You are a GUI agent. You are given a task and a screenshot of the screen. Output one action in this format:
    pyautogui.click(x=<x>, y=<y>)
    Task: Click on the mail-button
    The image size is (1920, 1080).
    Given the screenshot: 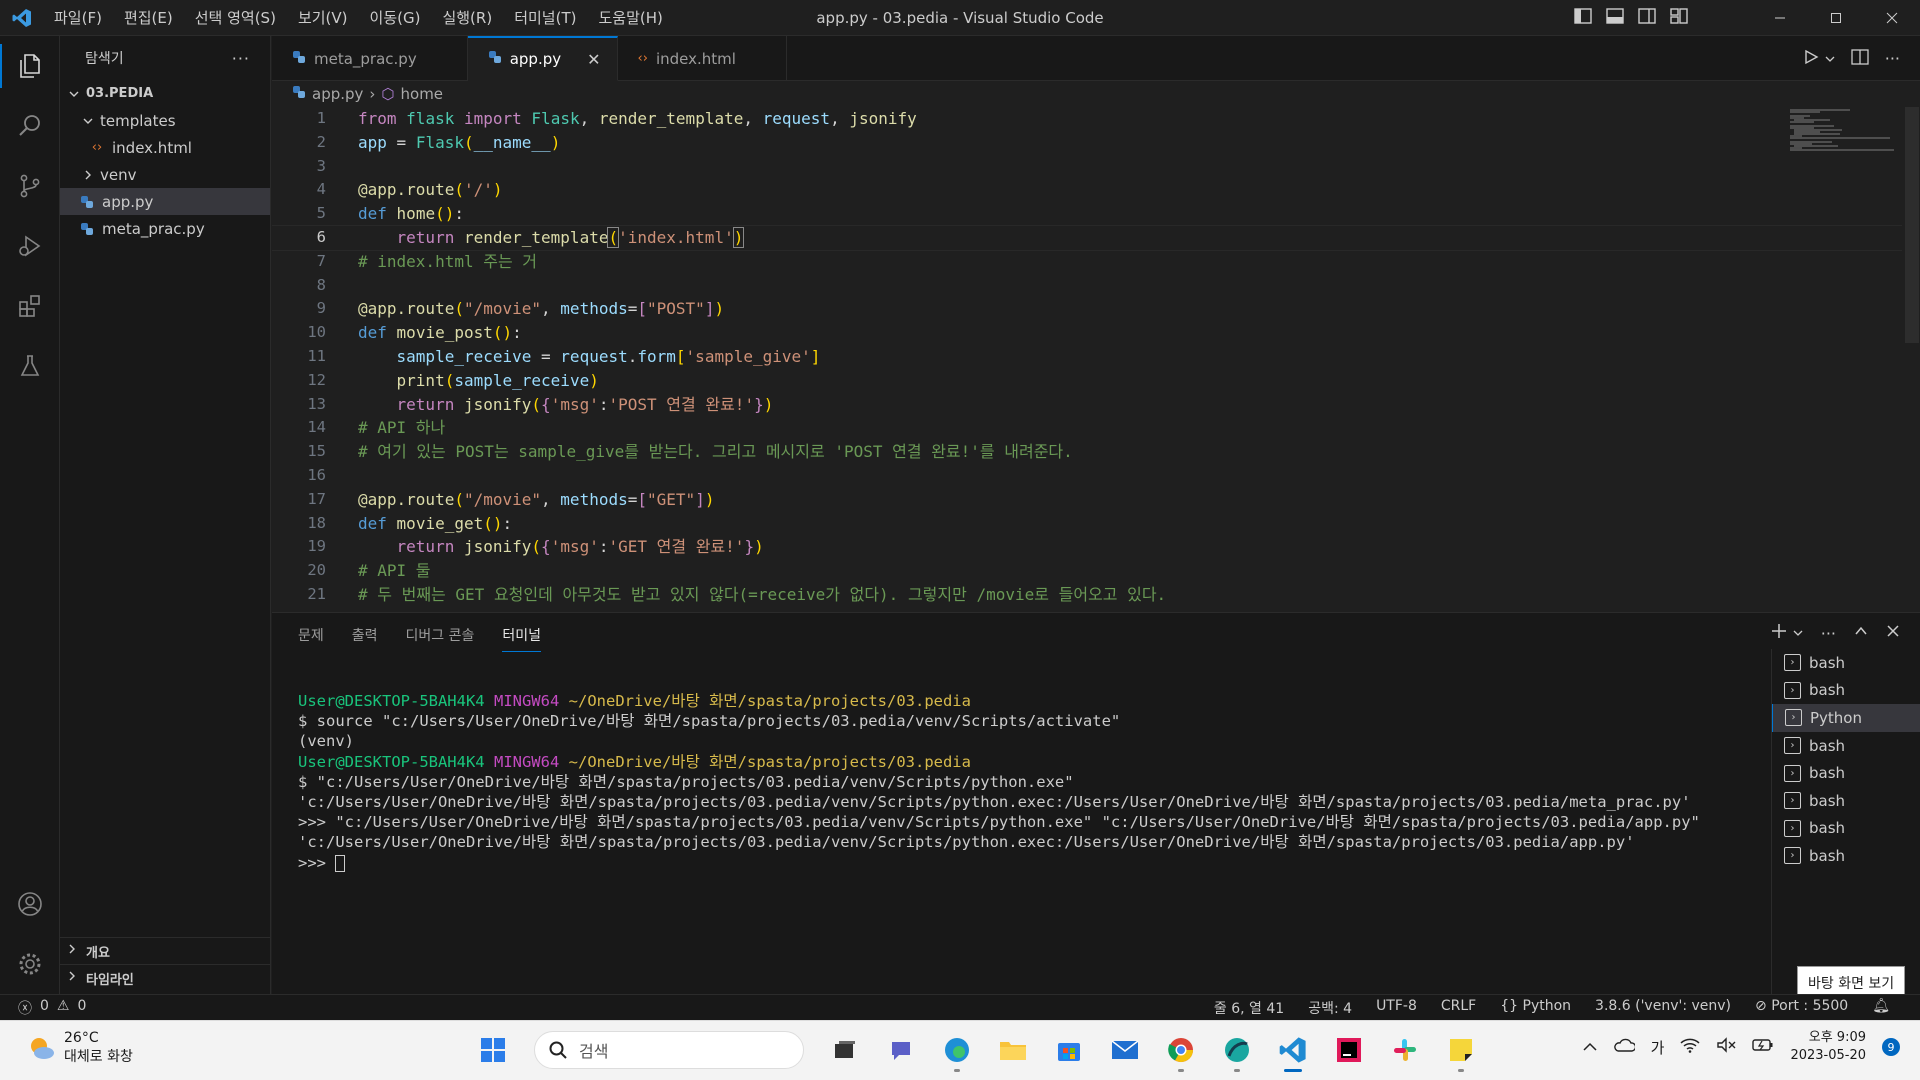 What is the action you would take?
    pyautogui.click(x=1125, y=1050)
    